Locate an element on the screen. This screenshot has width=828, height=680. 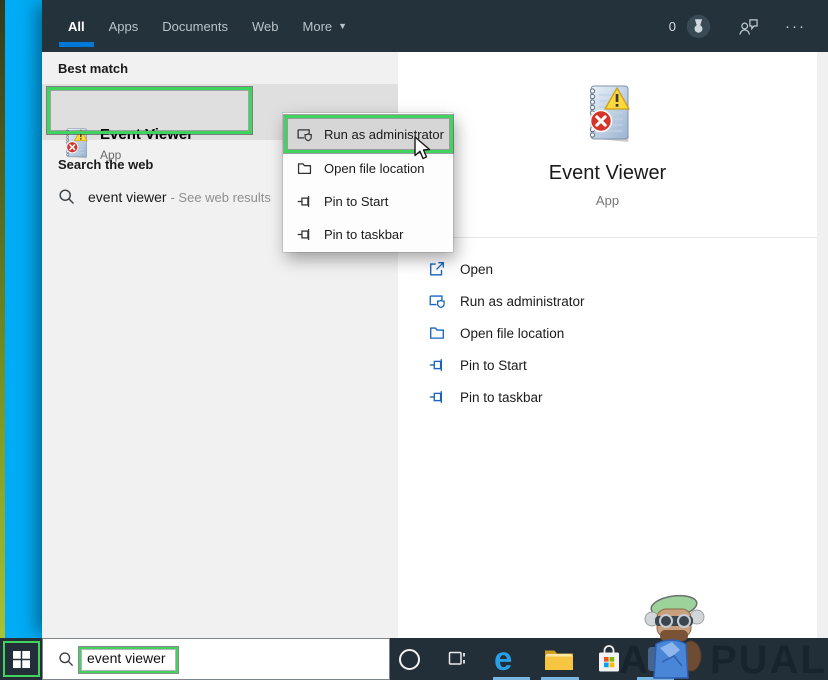
tab-more-label: More is located at coordinates (317, 26).